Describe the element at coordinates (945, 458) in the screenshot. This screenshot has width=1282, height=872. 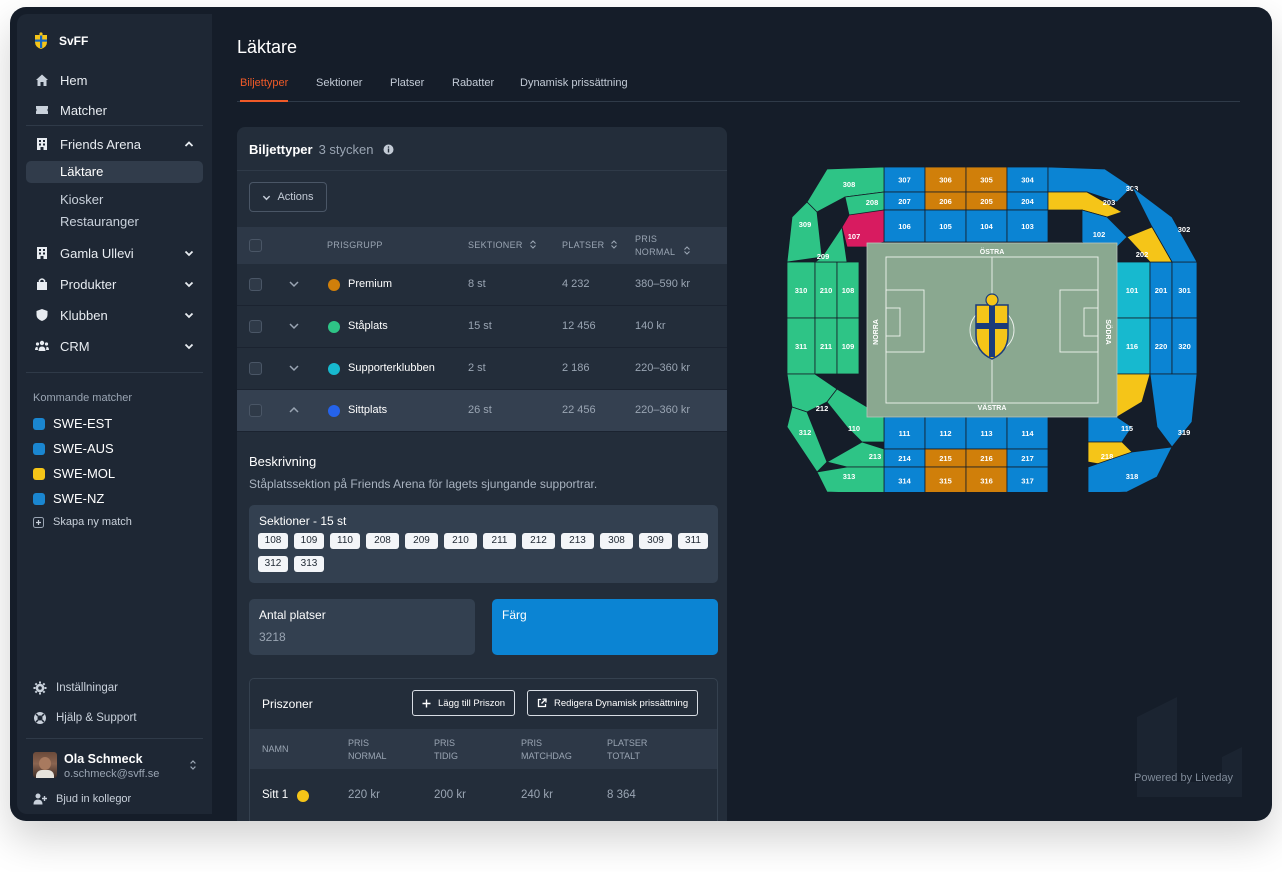
I see `section-215: 215` at that location.